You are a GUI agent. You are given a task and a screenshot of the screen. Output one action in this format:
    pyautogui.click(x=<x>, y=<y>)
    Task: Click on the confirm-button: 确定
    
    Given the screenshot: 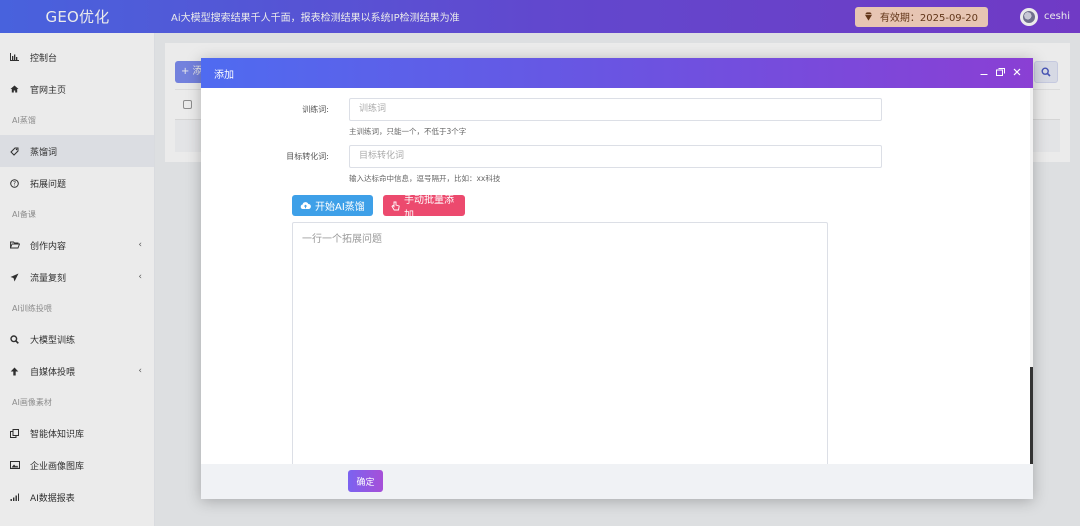 What is the action you would take?
    pyautogui.click(x=365, y=481)
    